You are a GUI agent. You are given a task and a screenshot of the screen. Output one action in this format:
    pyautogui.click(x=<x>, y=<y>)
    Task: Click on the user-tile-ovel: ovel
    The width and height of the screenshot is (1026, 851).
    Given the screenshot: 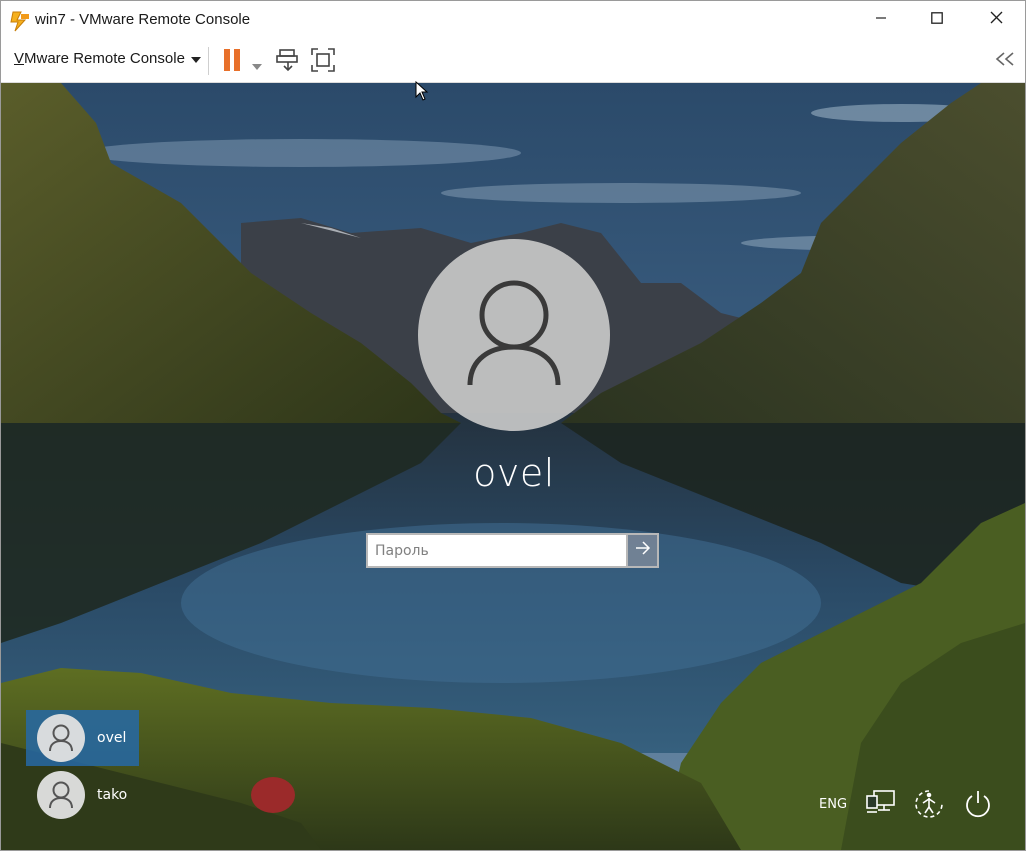 What is the action you would take?
    pyautogui.click(x=82, y=738)
    